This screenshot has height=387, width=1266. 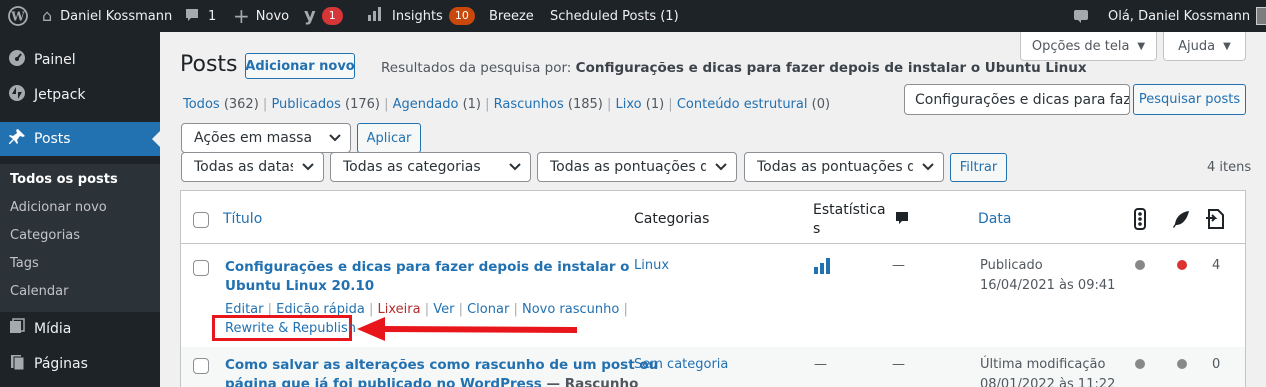 I want to click on breeze-link: Breeze, so click(x=511, y=16).